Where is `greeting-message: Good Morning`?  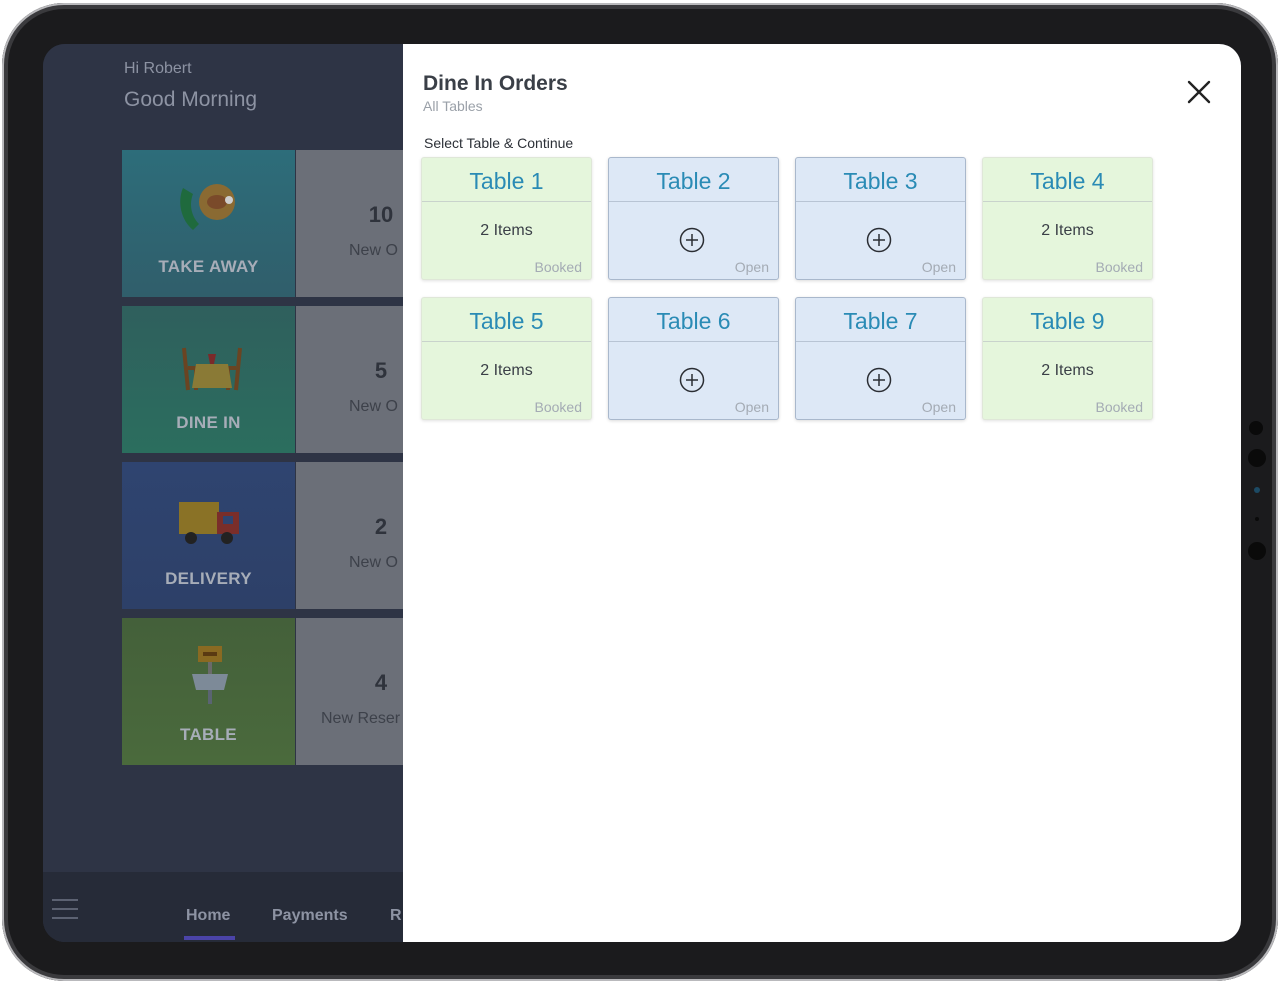
greeting-message: Good Morning is located at coordinates (191, 99).